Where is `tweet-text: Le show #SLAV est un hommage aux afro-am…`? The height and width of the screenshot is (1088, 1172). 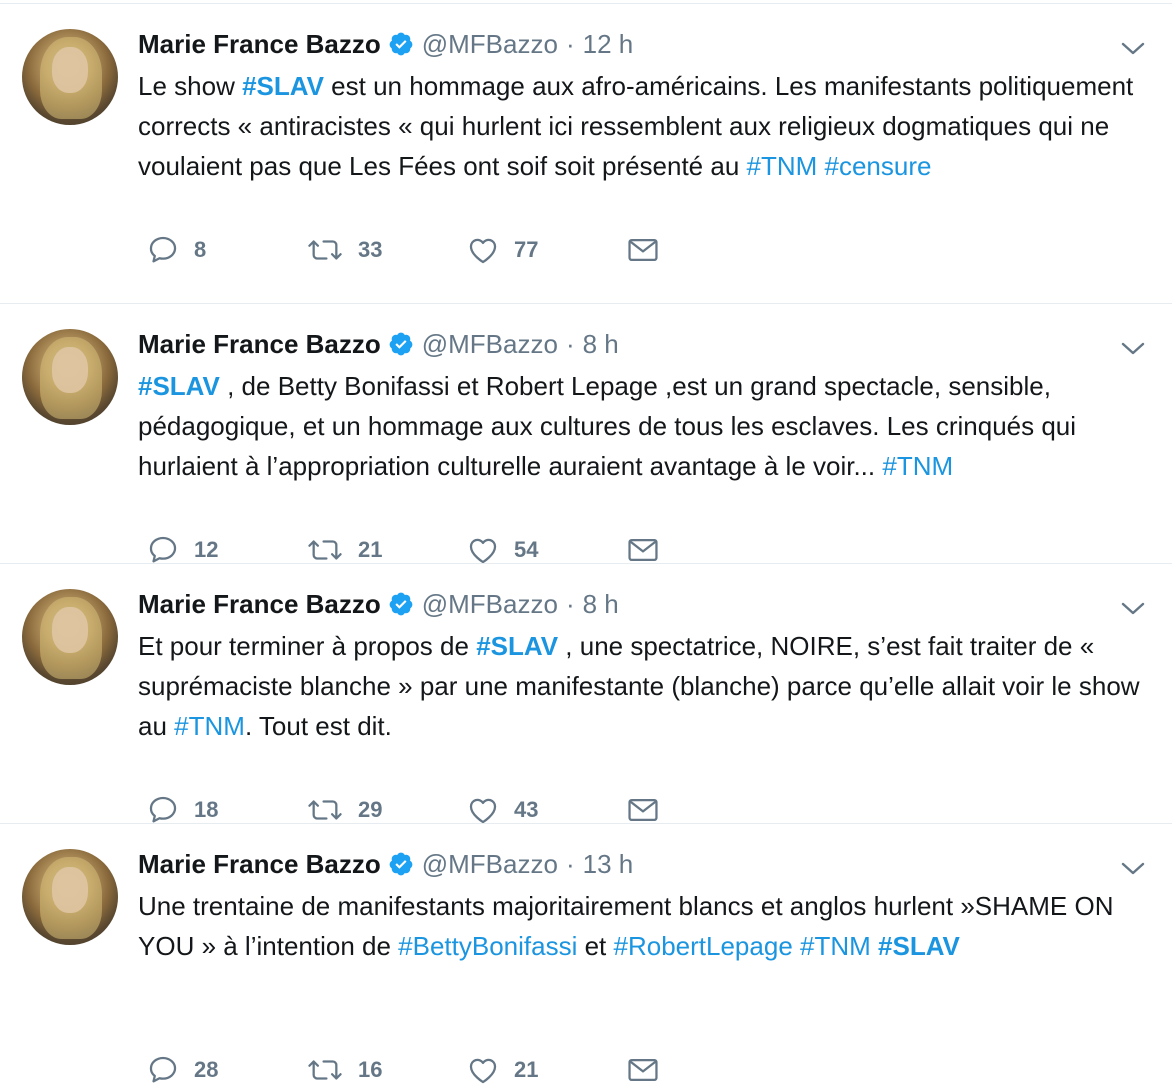
tweet-text: Le show #SLAV est un hommage aux afro-am… is located at coordinates (643, 126).